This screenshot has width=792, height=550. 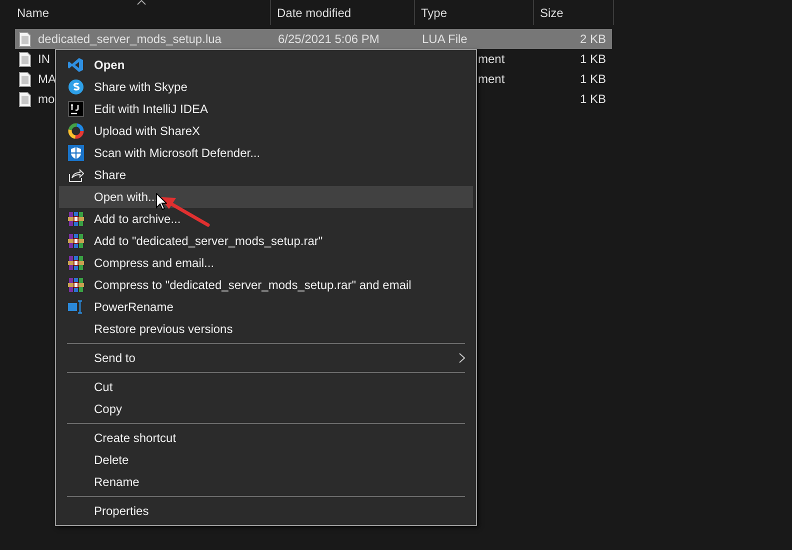 I want to click on file-name: IN, so click(x=44, y=59).